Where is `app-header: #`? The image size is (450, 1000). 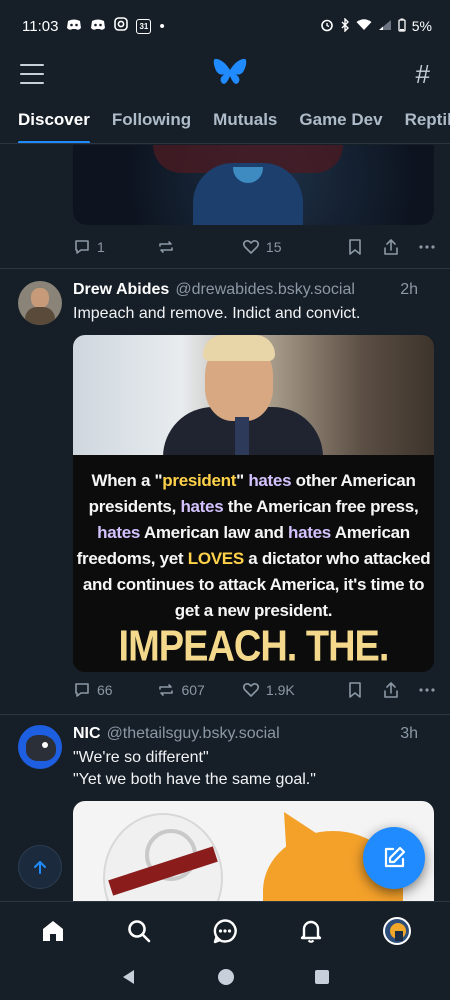
app-header: # is located at coordinates (225, 74).